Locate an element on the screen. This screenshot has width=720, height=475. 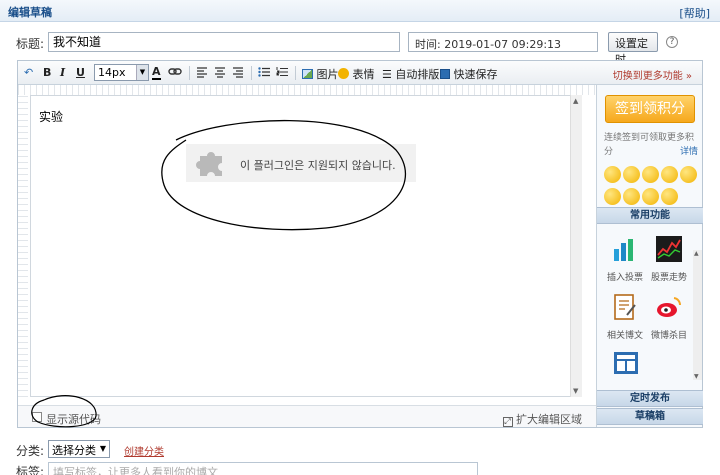
emoticon-button: 表情 is located at coordinates (356, 73).